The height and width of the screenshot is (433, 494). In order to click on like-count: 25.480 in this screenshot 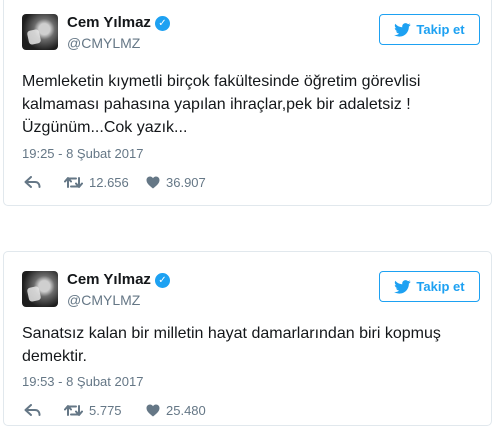, I will do `click(186, 410)`.